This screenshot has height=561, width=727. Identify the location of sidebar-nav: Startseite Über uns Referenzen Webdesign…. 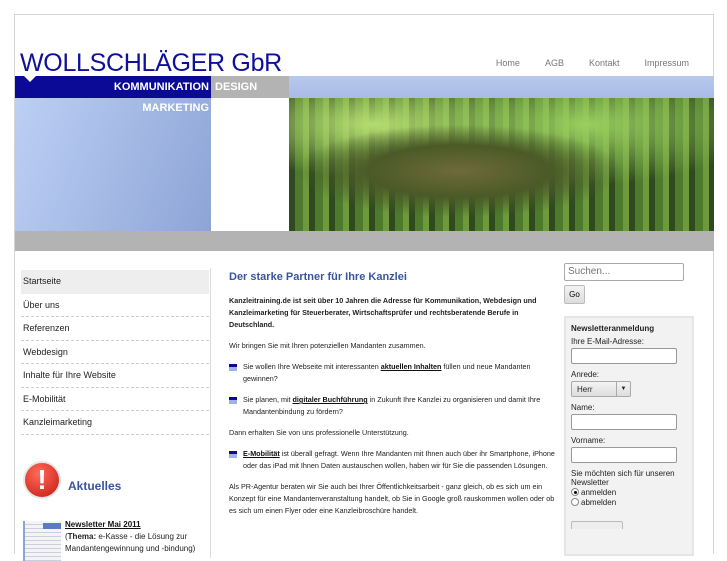
(115, 352).